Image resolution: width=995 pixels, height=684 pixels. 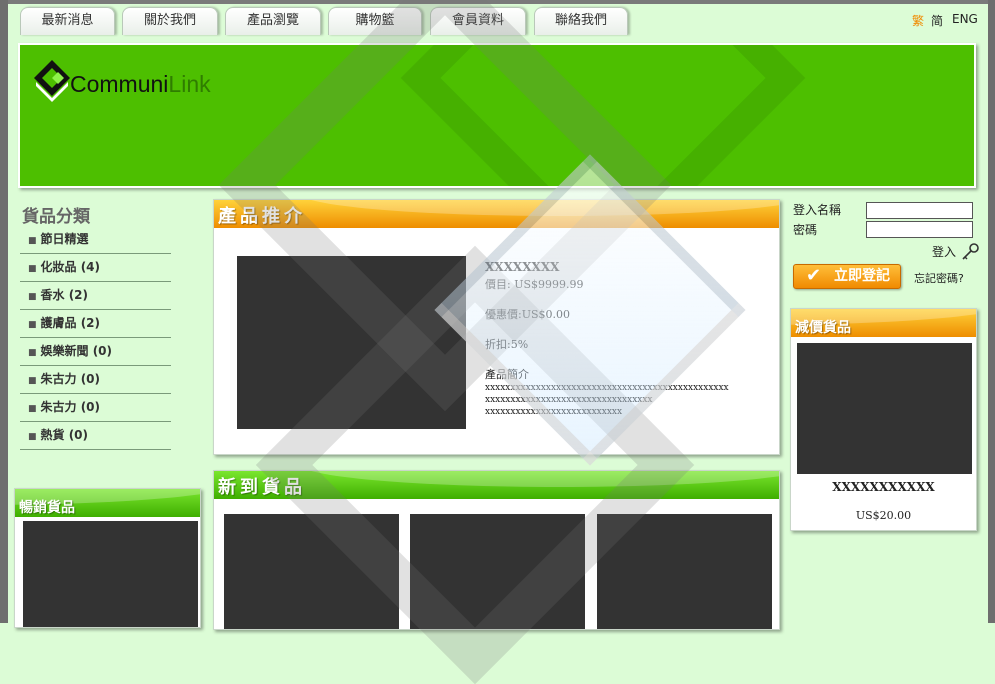 What do you see at coordinates (67, 21) in the screenshot?
I see `tab-news: 最新消息` at bounding box center [67, 21].